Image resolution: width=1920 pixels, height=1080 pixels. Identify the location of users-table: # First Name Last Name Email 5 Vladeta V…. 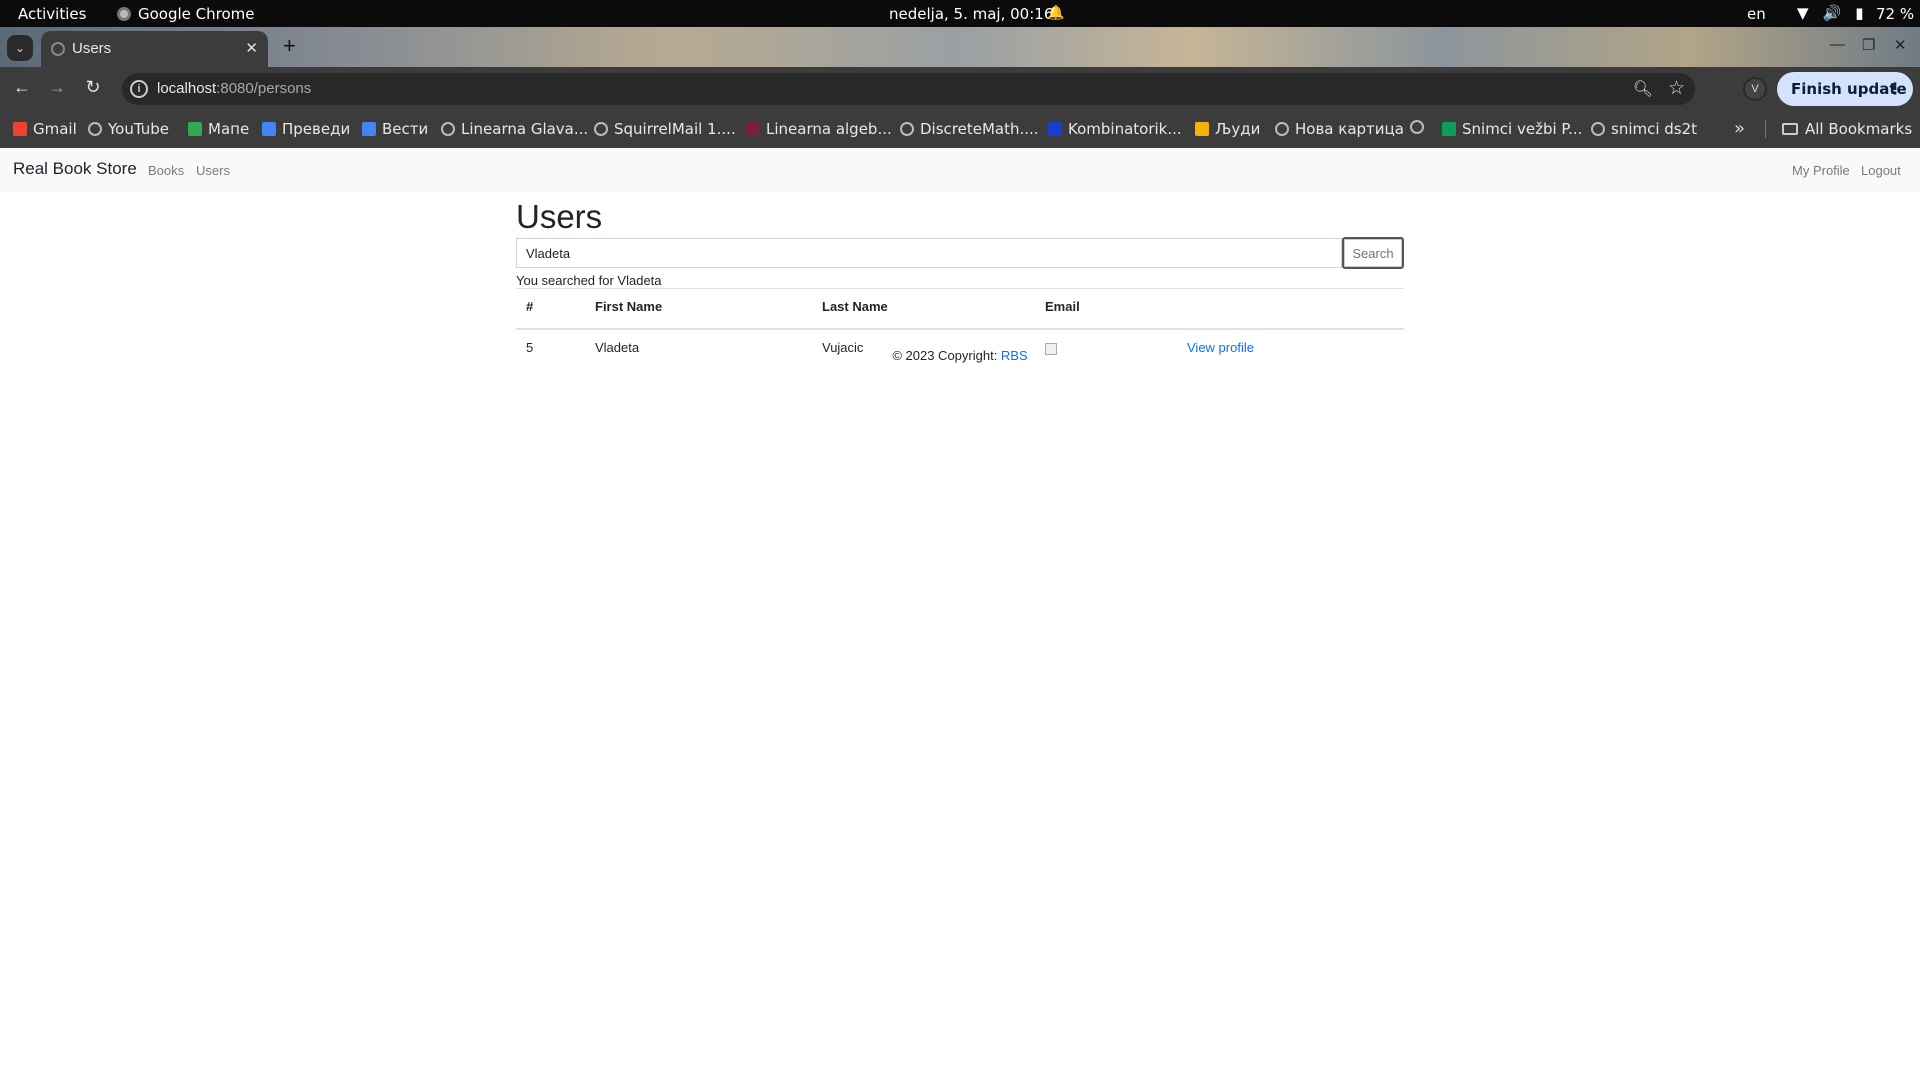
(960, 321).